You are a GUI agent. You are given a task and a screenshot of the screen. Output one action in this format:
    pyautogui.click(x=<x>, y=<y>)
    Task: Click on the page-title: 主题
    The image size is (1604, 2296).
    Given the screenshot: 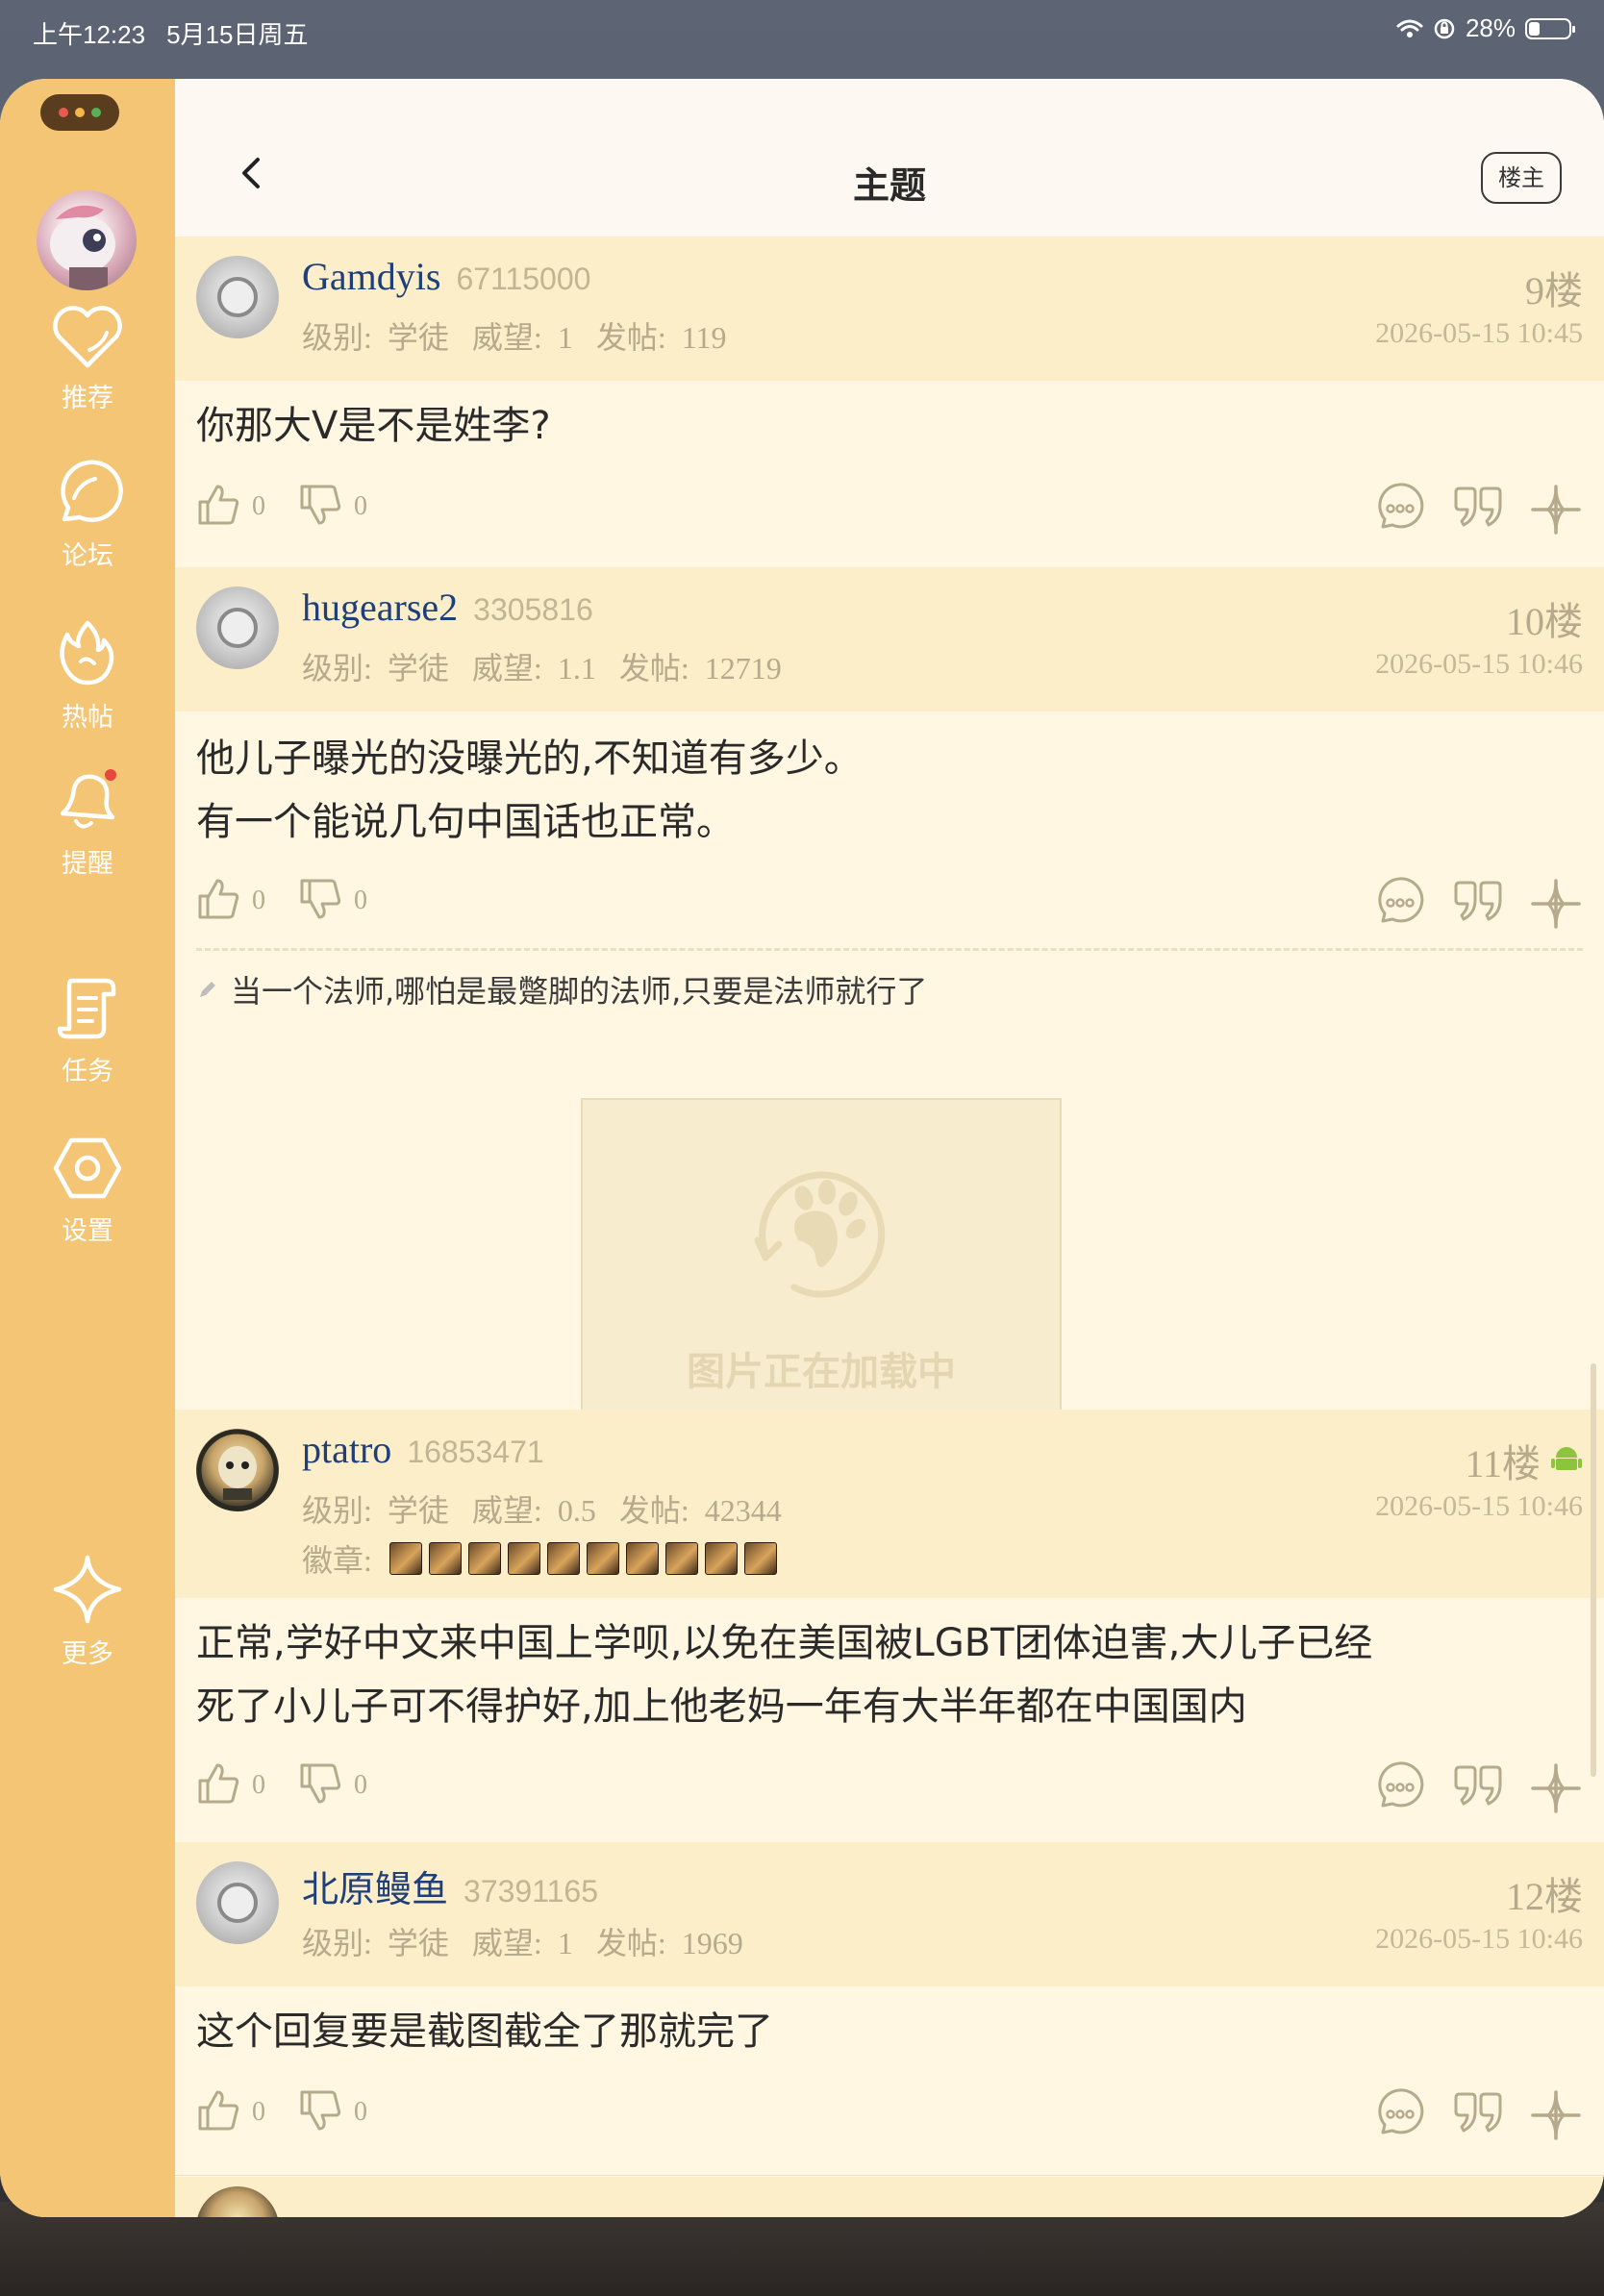 What is the action you would take?
    pyautogui.click(x=889, y=185)
    